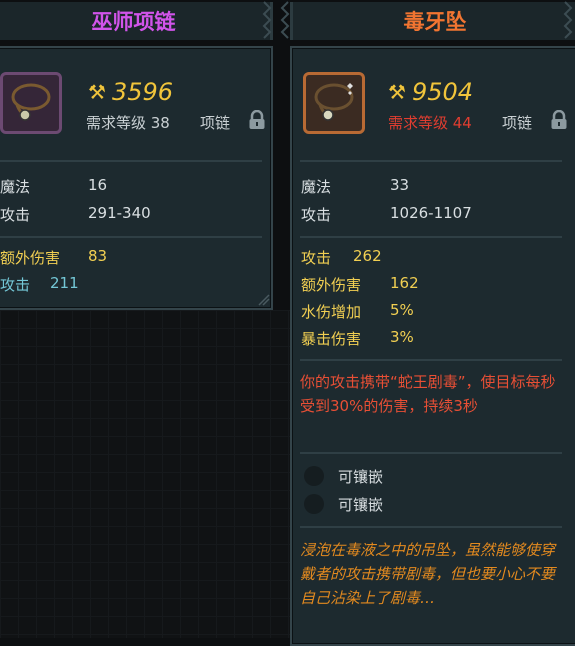 The width and height of the screenshot is (575, 646). Describe the element at coordinates (402, 310) in the screenshot. I see `bonus-stat-value: 5%` at that location.